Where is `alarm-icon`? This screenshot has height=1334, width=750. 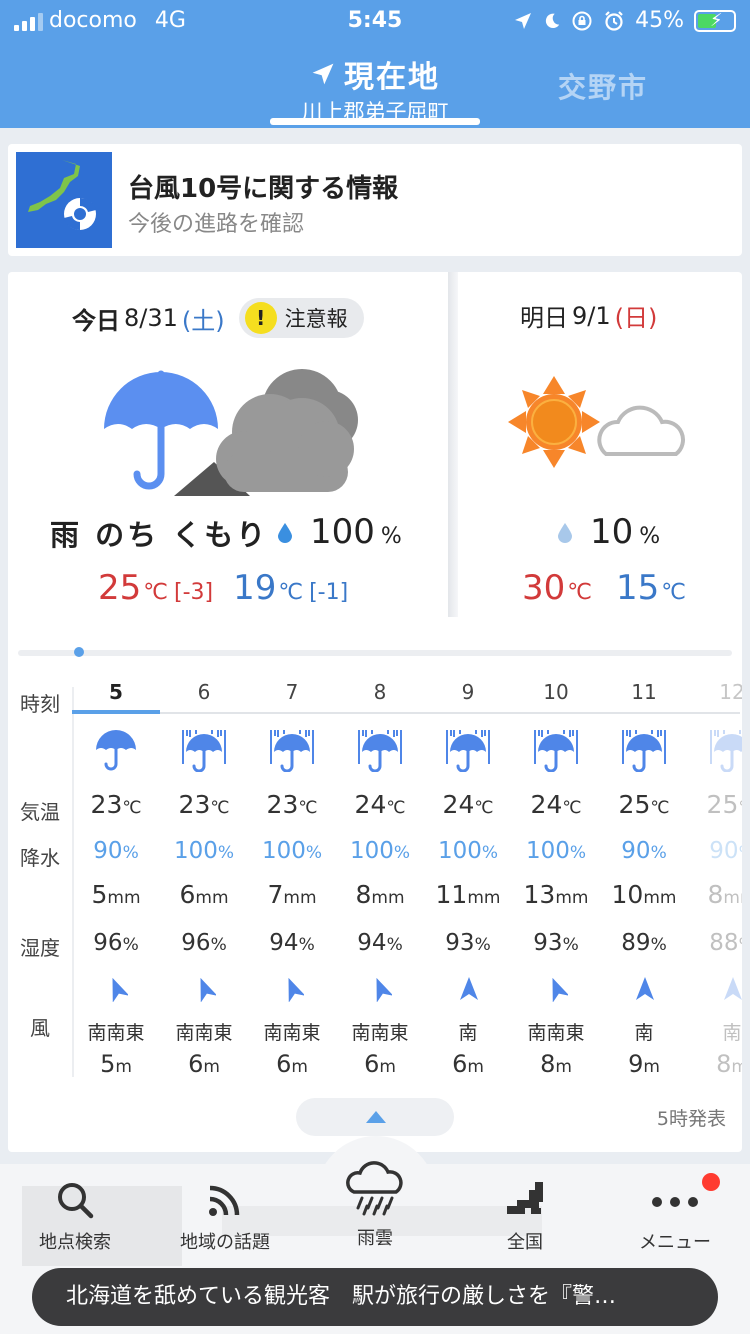
alarm-icon is located at coordinates (614, 20).